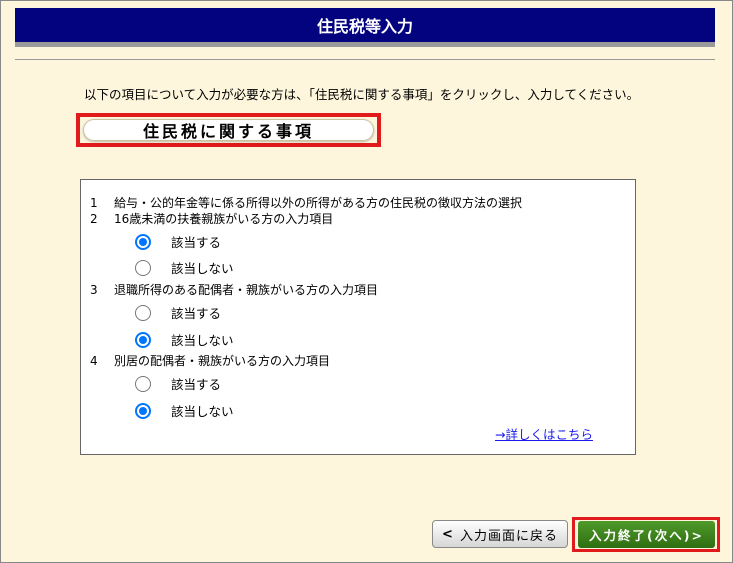 Image resolution: width=733 pixels, height=563 pixels. I want to click on item-4-option-yes: 該当する, so click(178, 383).